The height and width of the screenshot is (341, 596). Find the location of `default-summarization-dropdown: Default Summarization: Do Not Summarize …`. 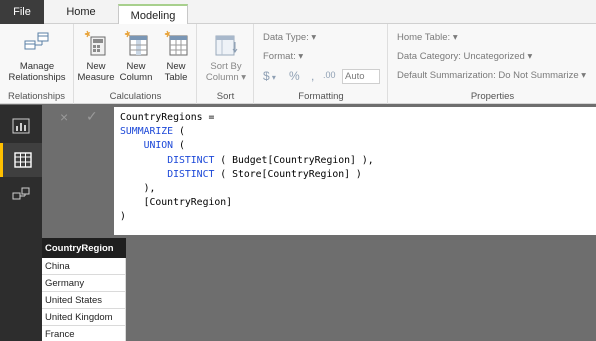

default-summarization-dropdown: Default Summarization: Do Not Summarize … is located at coordinates (491, 75).